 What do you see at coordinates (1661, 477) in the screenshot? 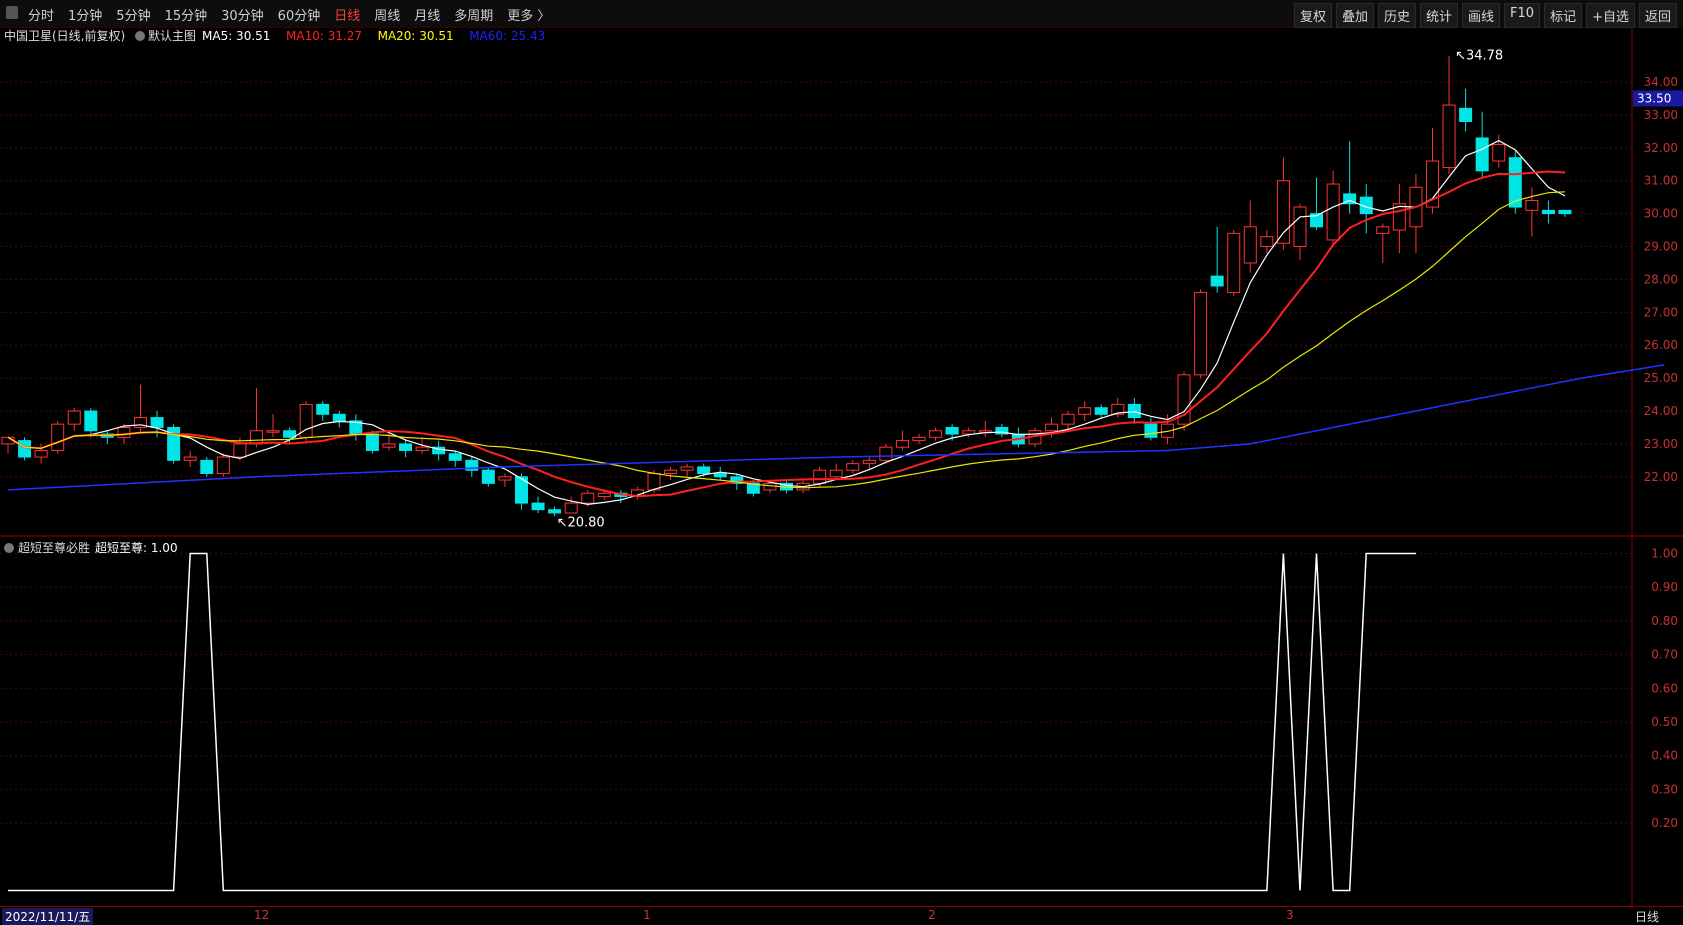
I see `price-tick-0: 22.00` at bounding box center [1661, 477].